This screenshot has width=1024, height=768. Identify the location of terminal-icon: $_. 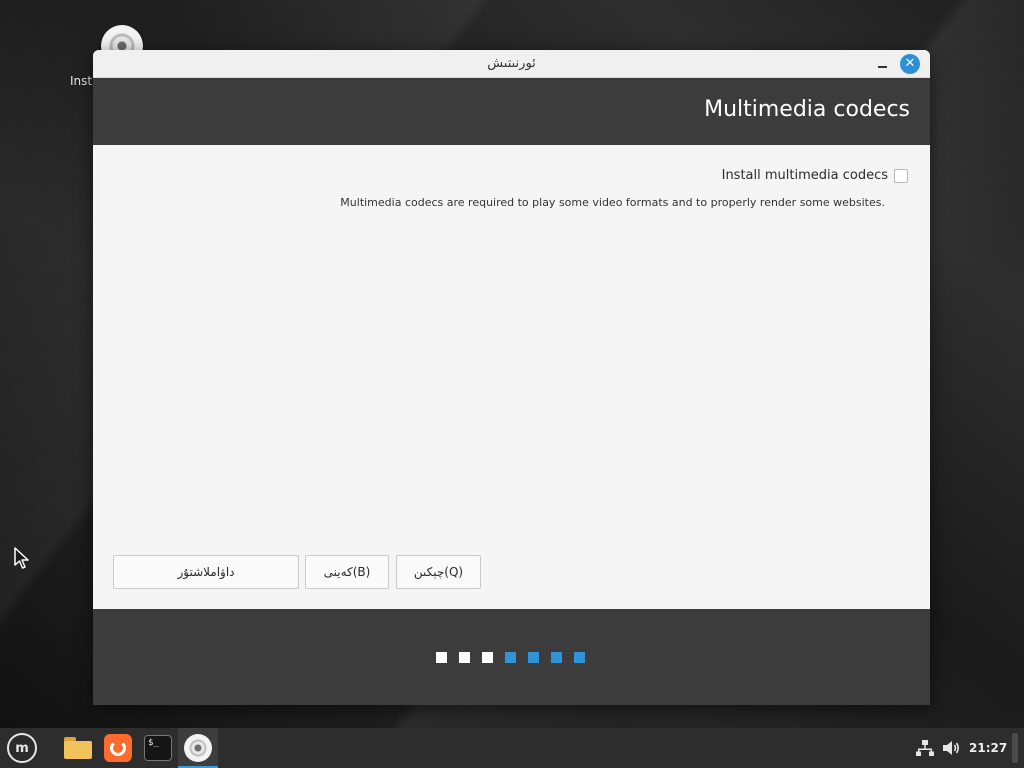
(158, 748).